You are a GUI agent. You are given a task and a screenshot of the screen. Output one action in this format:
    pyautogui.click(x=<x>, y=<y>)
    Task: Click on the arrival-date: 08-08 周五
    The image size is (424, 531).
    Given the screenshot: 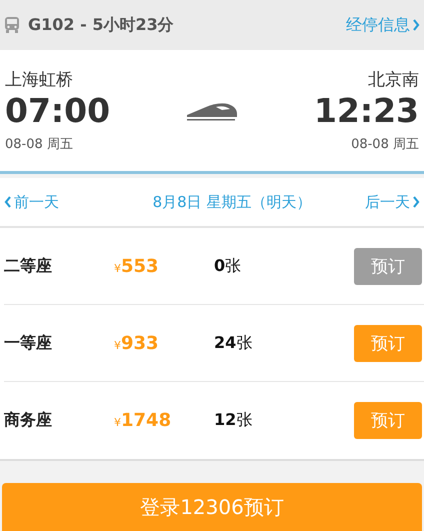 What is the action you would take?
    pyautogui.click(x=385, y=144)
    